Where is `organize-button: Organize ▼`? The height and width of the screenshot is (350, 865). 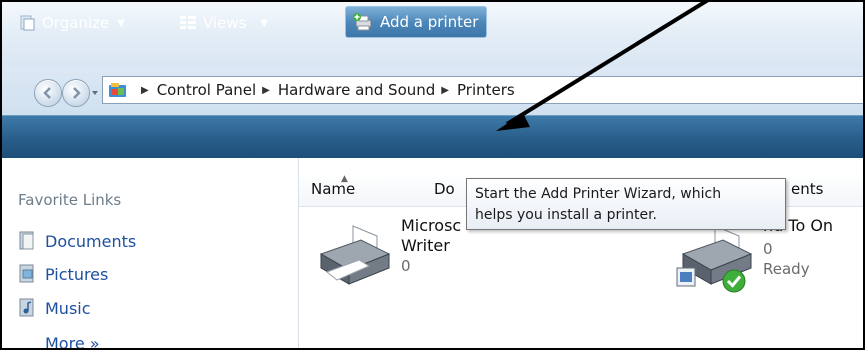
organize-button: Organize ▼ is located at coordinates (71, 23).